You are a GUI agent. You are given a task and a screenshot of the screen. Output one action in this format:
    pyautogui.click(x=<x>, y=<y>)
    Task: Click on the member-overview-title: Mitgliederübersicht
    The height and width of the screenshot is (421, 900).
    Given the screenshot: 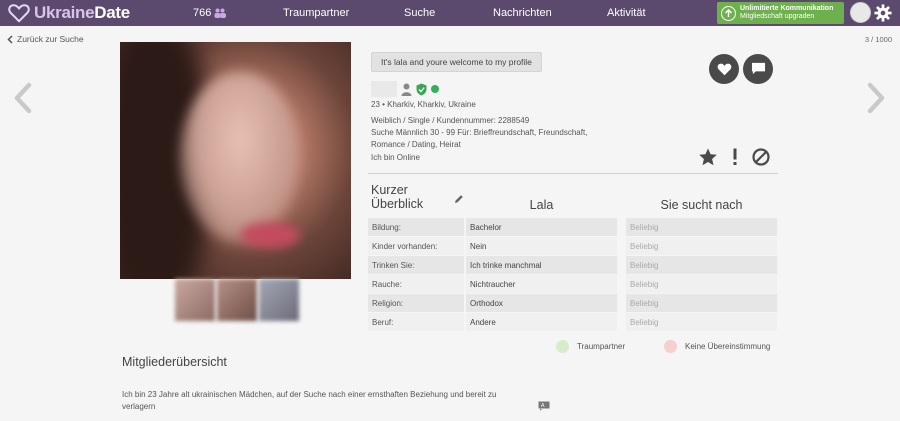 What is the action you would take?
    pyautogui.click(x=174, y=362)
    